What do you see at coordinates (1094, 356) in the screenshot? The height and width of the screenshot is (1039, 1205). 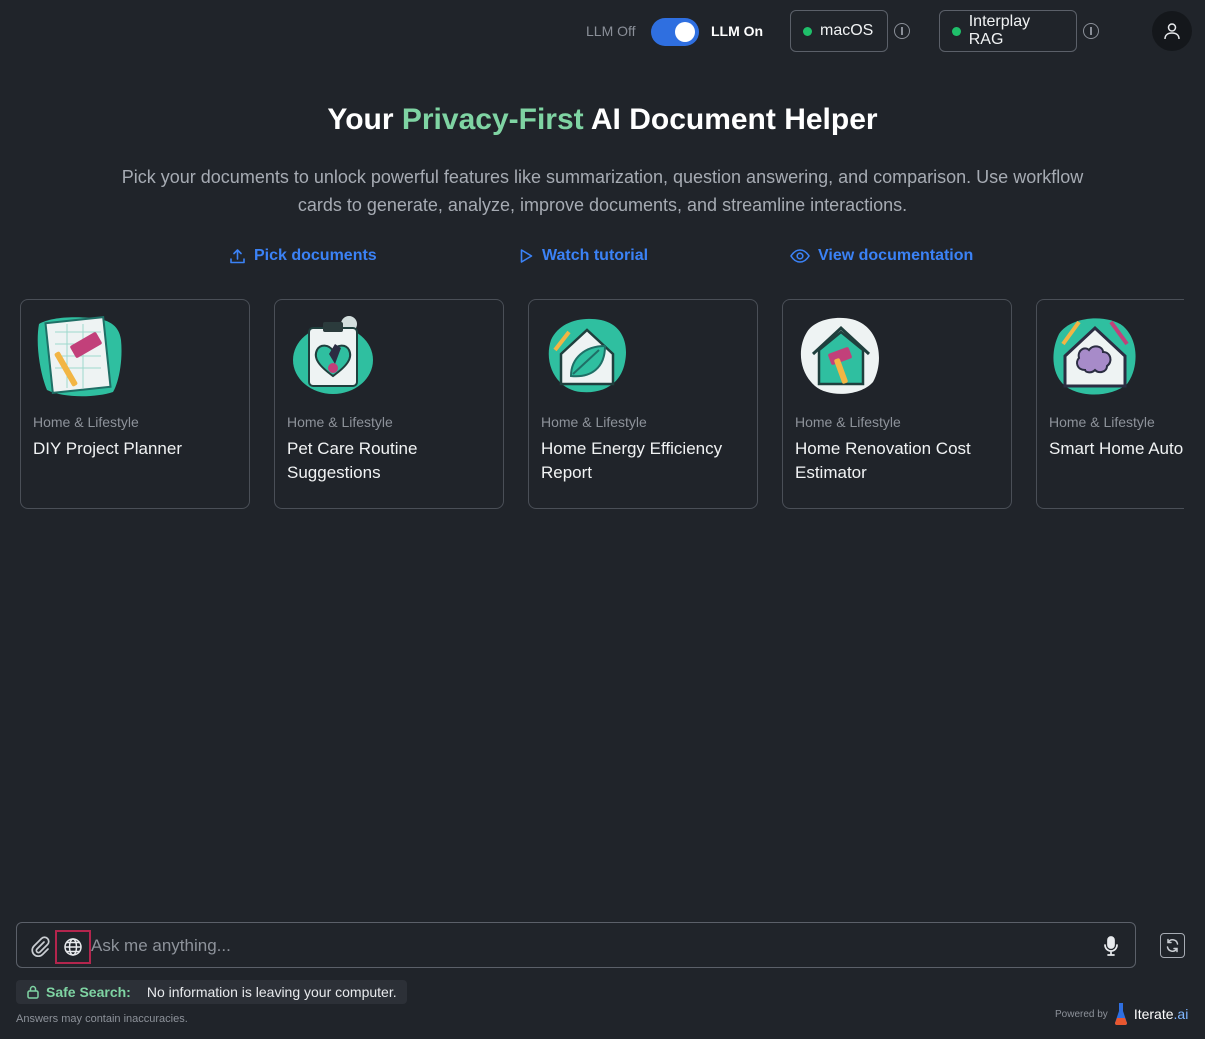 I see `smart-house-brain-icon` at bounding box center [1094, 356].